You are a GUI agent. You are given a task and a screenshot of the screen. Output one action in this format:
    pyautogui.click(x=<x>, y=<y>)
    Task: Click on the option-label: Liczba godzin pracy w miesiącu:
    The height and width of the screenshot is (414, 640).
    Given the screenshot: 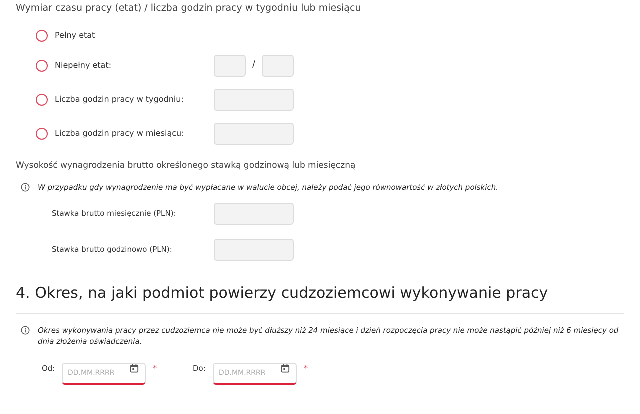 What is the action you would take?
    pyautogui.click(x=119, y=134)
    